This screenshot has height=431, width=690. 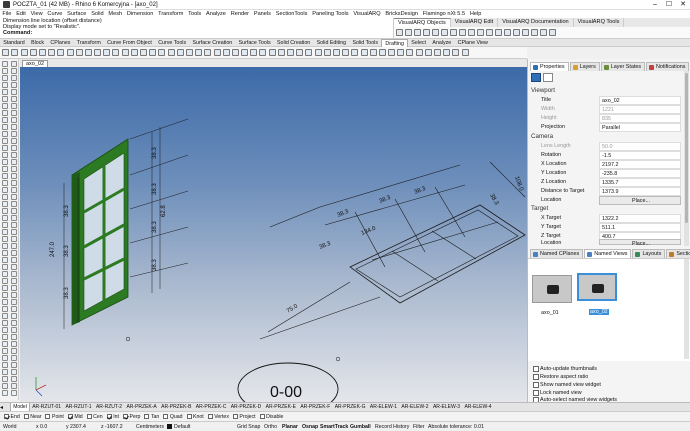 I want to click on slab-icon, so click(x=480, y=32).